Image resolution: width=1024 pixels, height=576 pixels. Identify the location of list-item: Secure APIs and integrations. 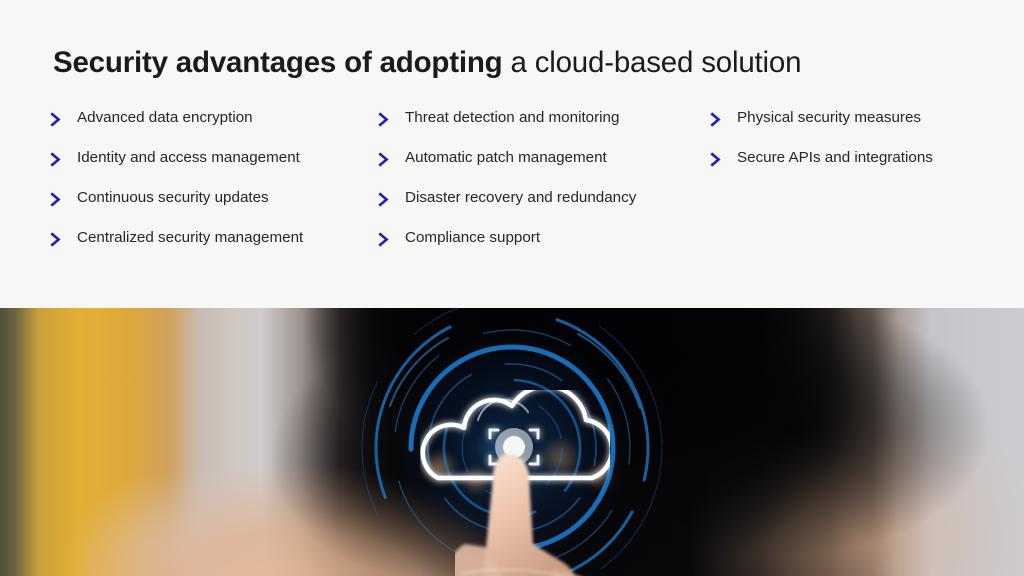
(860, 168).